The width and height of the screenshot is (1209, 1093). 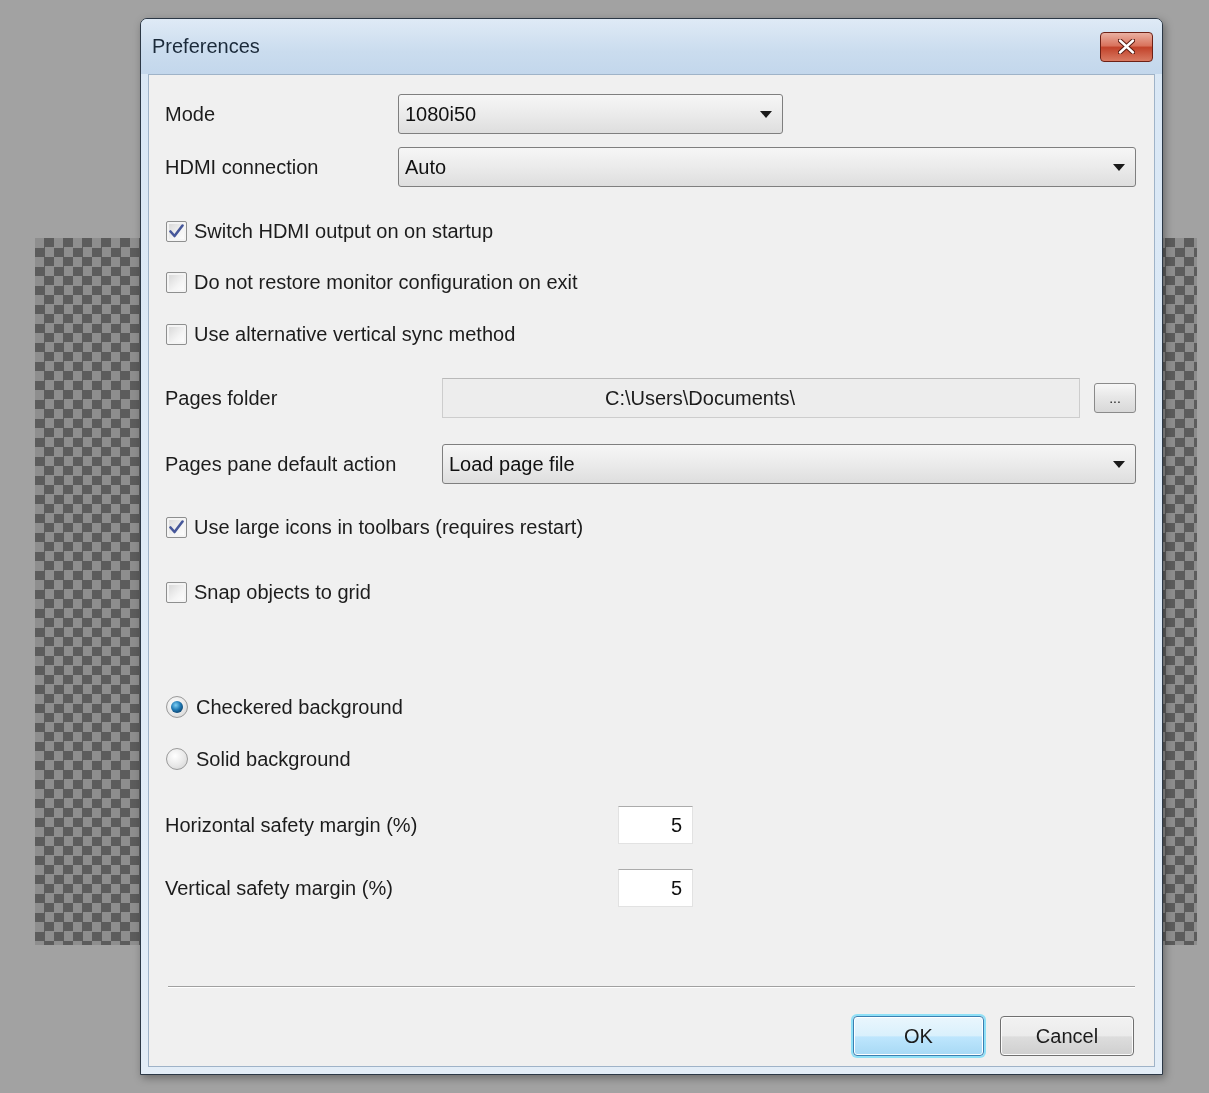 I want to click on field-label: Horizontal safety margin (%), so click(x=292, y=825).